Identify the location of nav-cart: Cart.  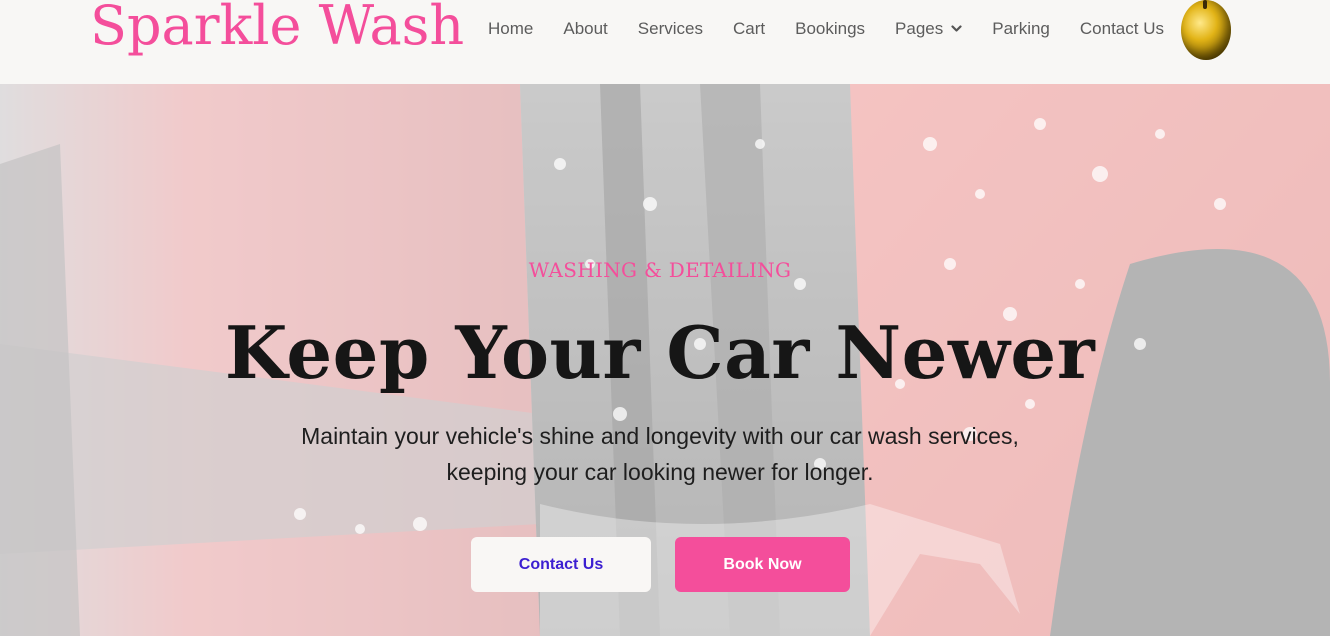
(749, 29).